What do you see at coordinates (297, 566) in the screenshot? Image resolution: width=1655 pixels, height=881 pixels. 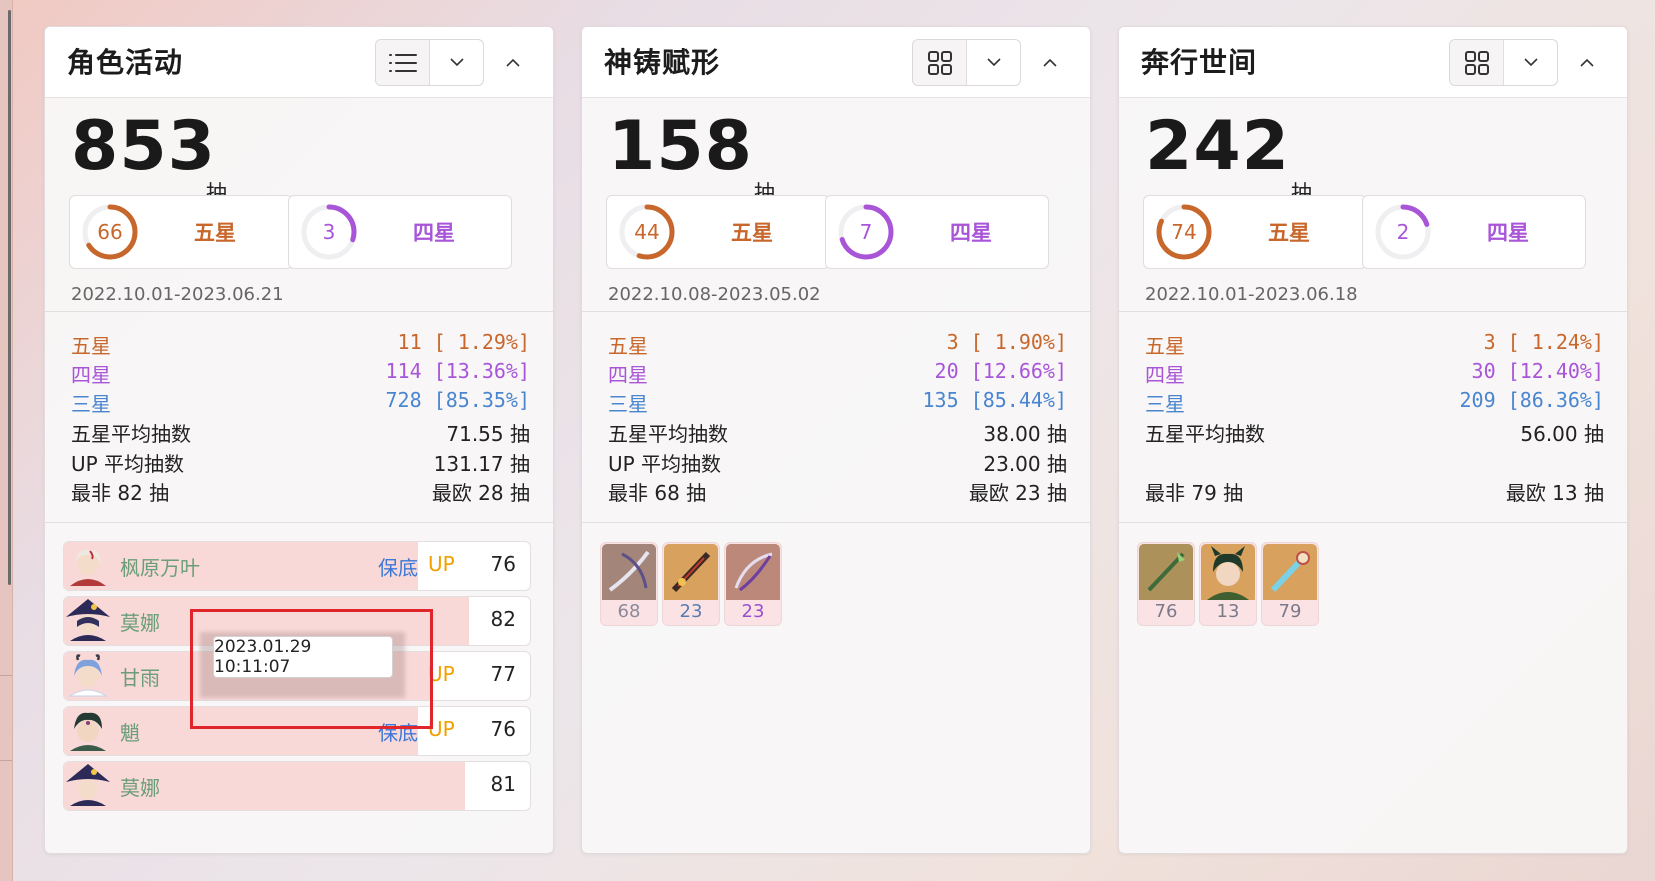 I see `history-item: 枫原万叶 保底 UP 76` at bounding box center [297, 566].